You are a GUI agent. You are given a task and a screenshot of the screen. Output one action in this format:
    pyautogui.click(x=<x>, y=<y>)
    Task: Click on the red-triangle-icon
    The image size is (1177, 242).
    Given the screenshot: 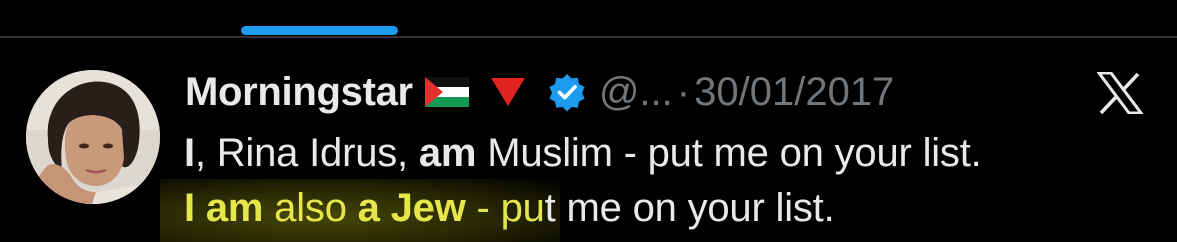 What is the action you would take?
    pyautogui.click(x=507, y=92)
    